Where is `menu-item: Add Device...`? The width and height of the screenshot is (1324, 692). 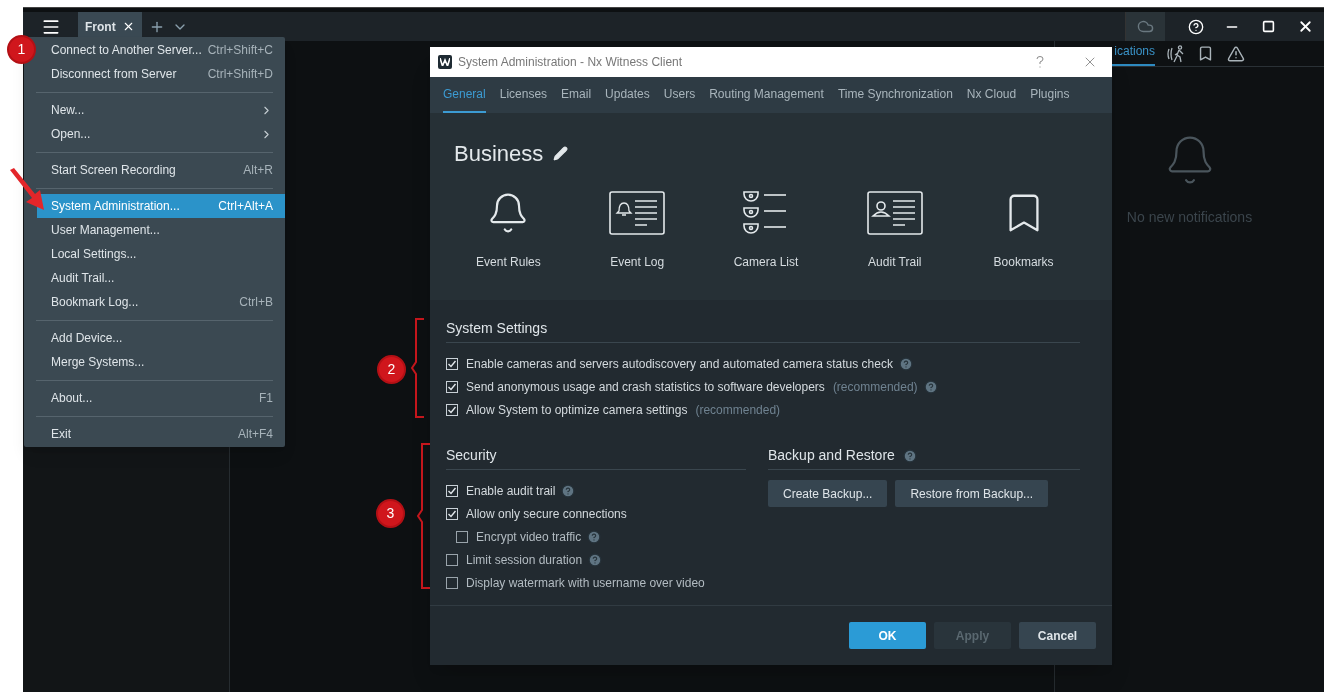
menu-item: Add Device... is located at coordinates (161, 338).